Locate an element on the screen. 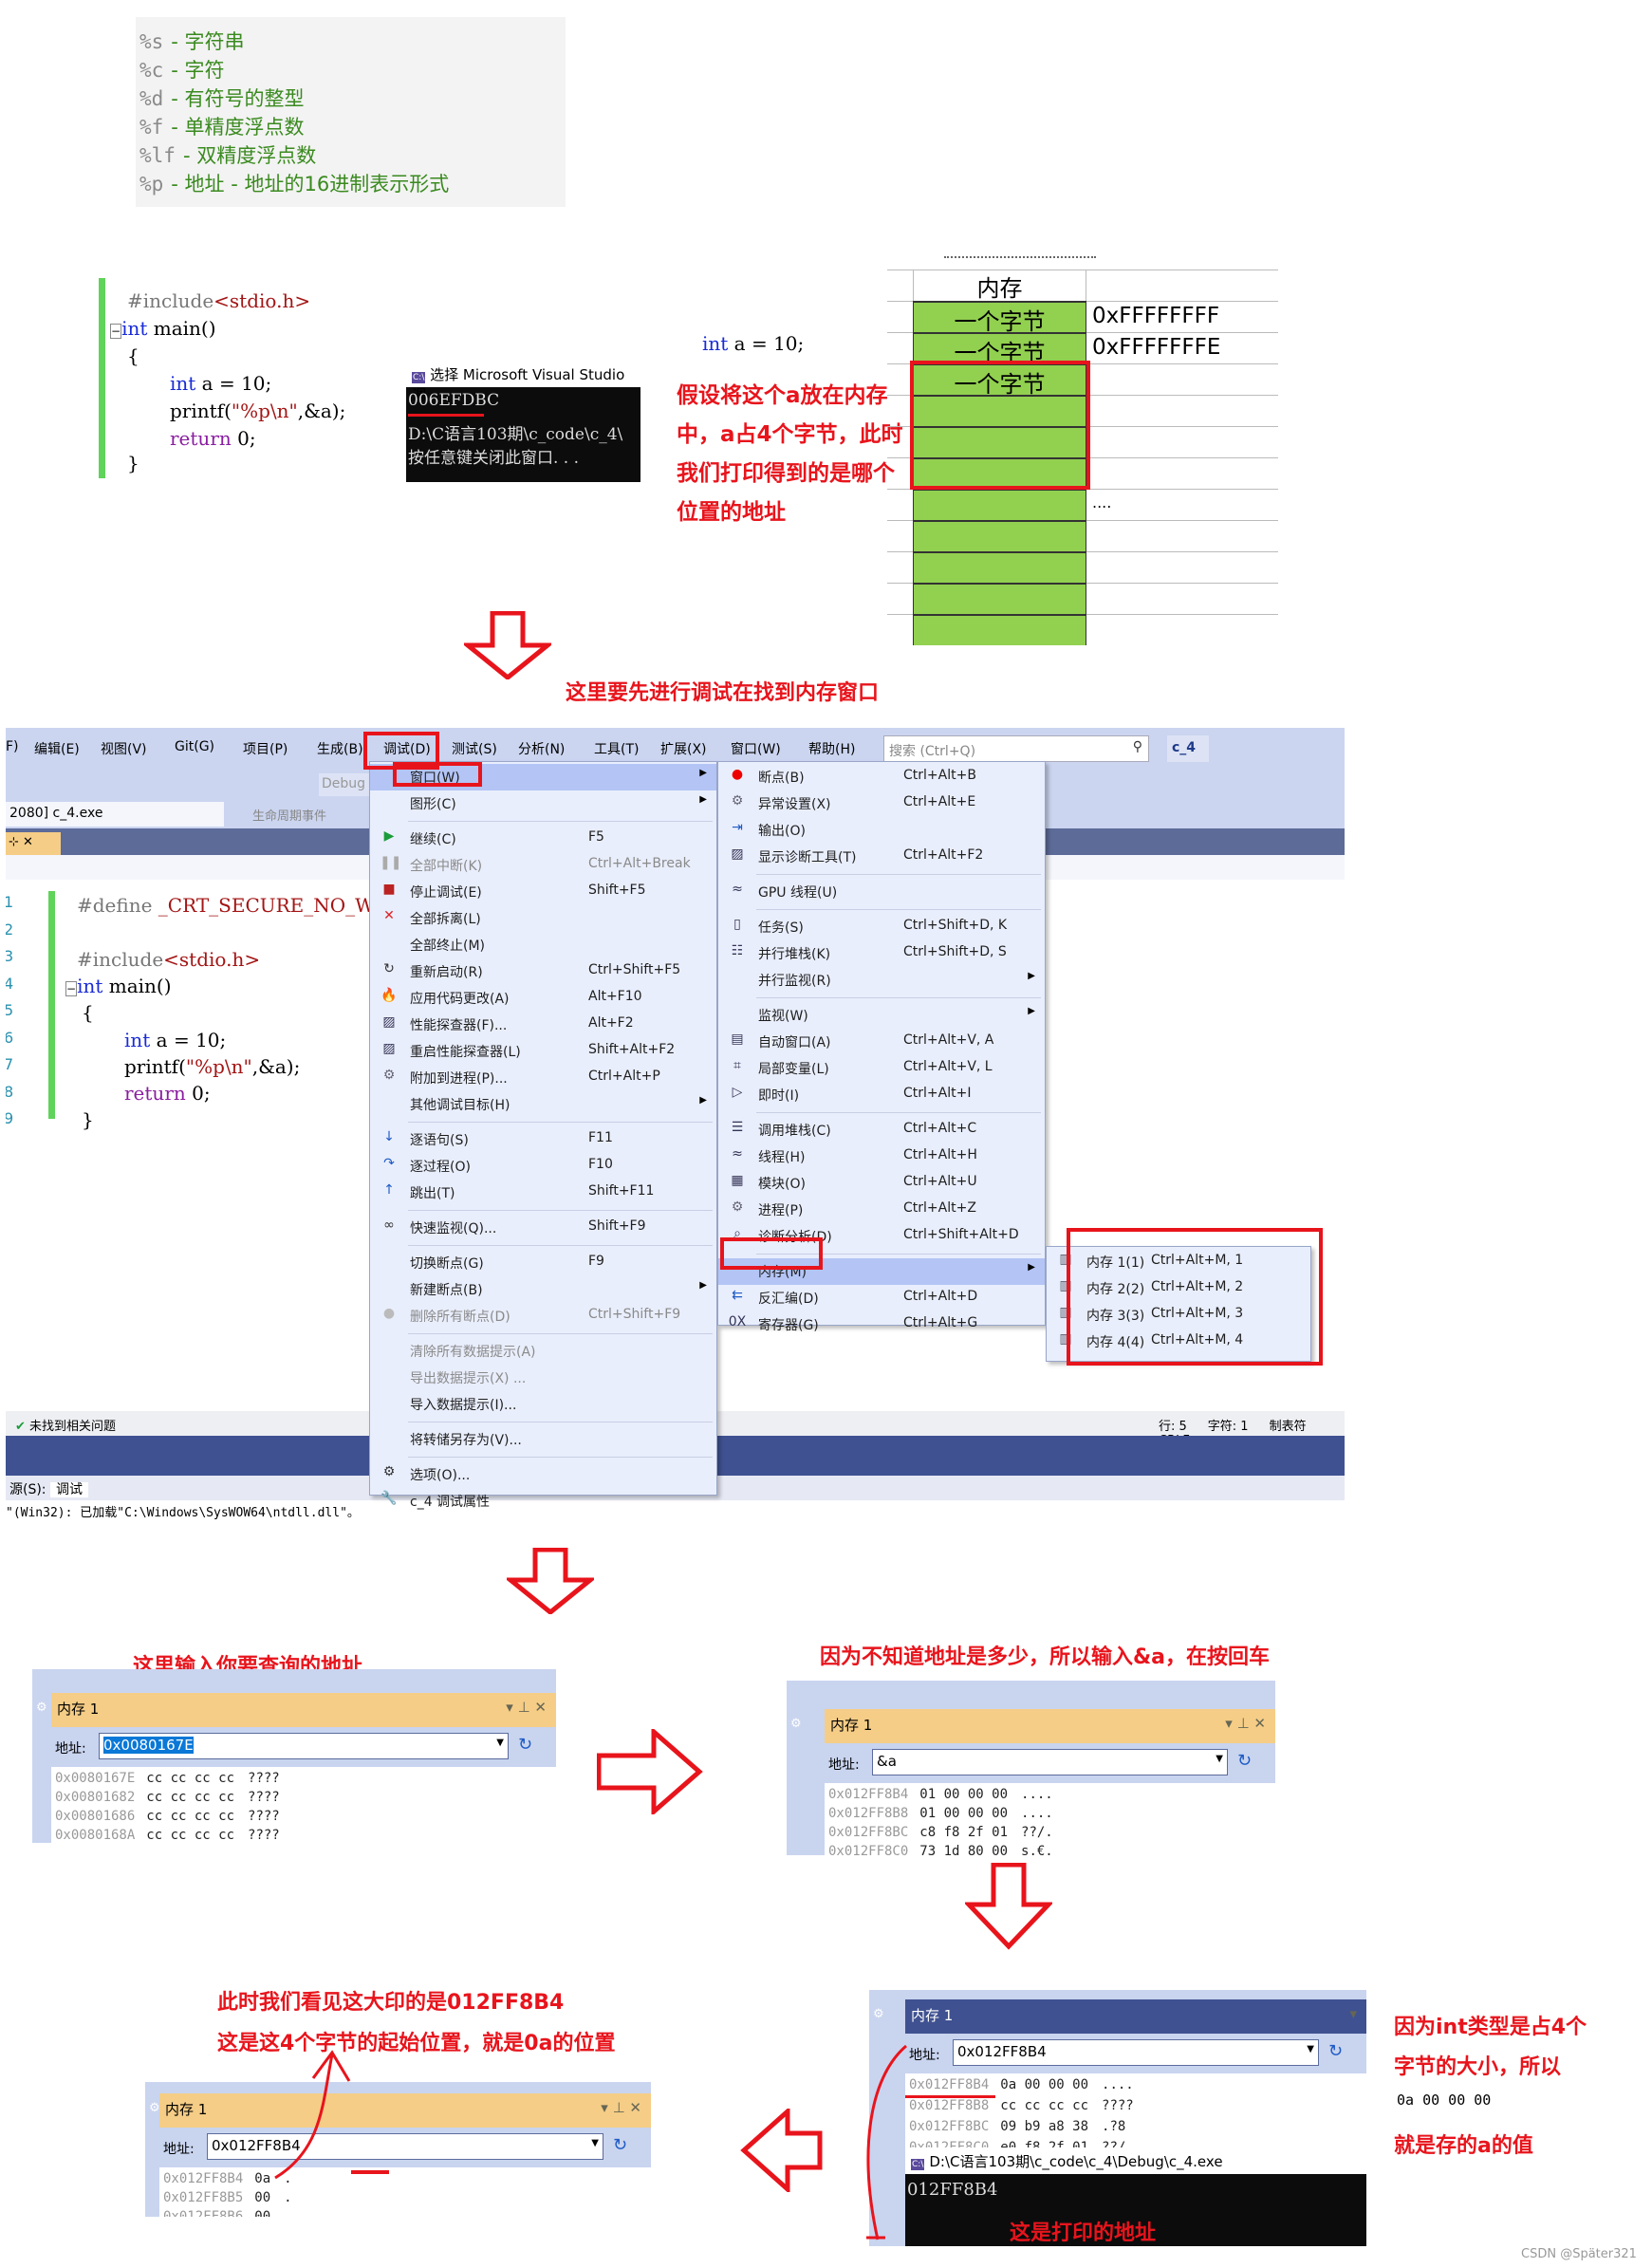  menu-item: ▨ 显示诊断工具(T) Ctrl+Alt+F2 is located at coordinates (881, 857).